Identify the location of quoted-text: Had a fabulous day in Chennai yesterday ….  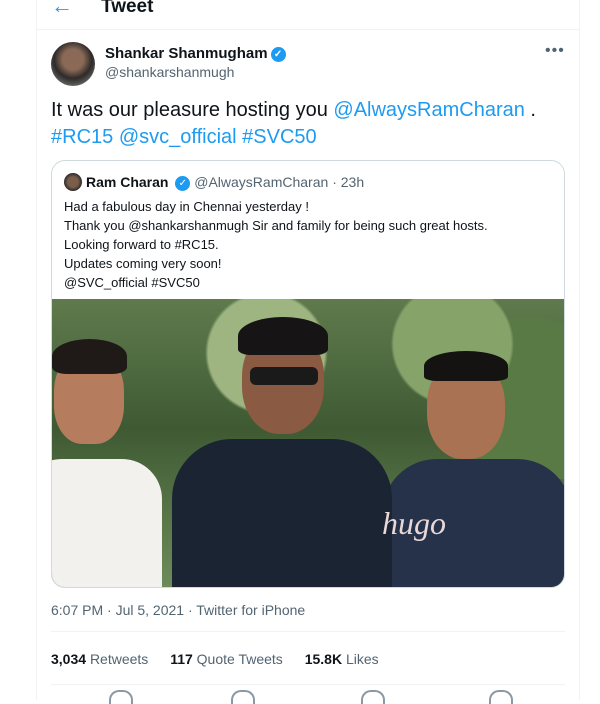
(309, 244).